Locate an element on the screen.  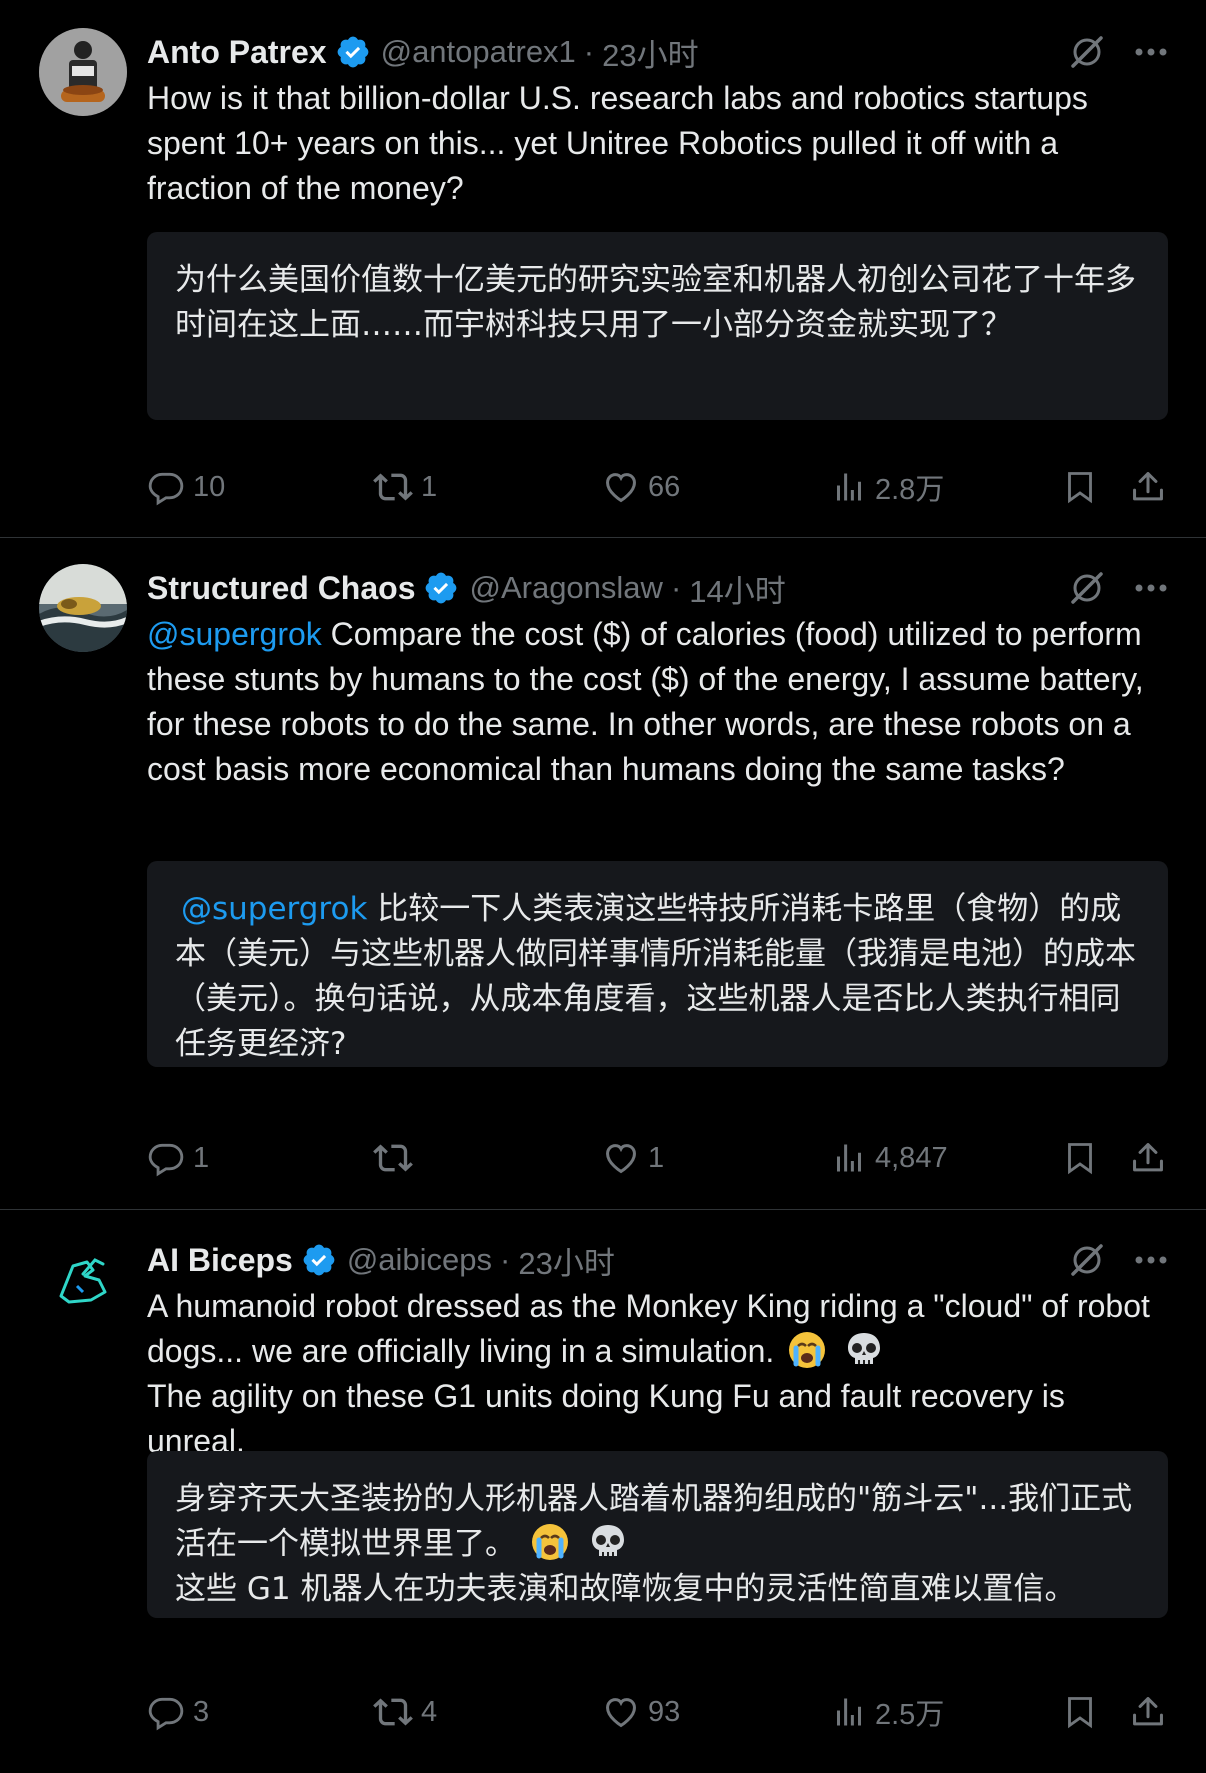
reply-button: 3 is located at coordinates (178, 1712).